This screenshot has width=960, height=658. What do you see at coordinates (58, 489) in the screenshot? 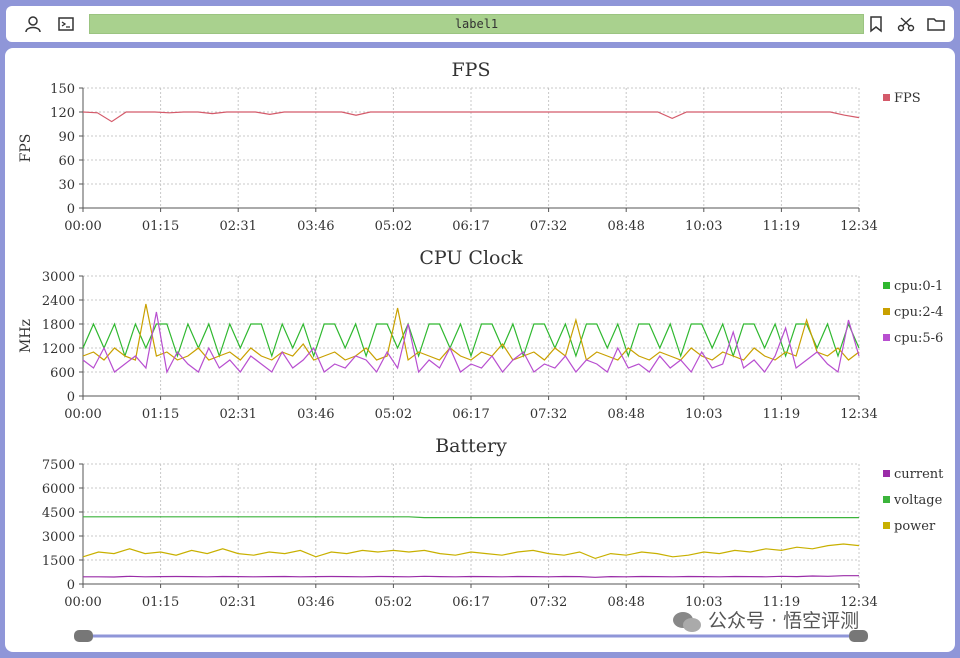
I see `y-tick-label: 6000` at bounding box center [58, 489].